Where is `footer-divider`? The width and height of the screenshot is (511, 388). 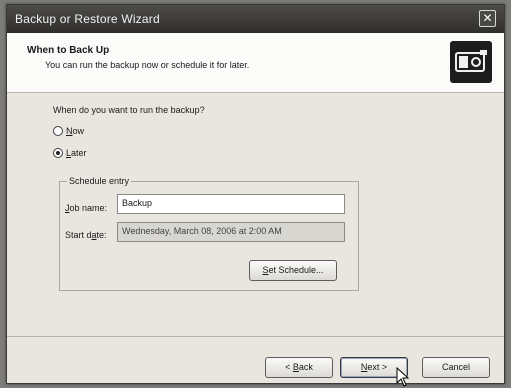
footer-divider is located at coordinates (255, 336).